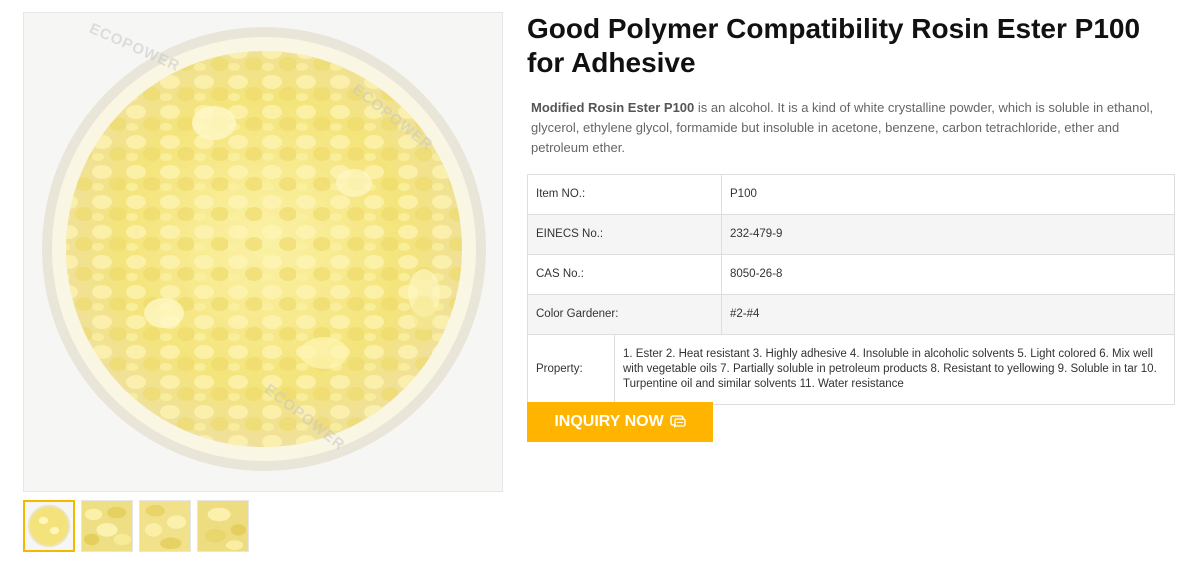 This screenshot has width=1199, height=580. Describe the element at coordinates (948, 194) in the screenshot. I see `spec-value: P100` at that location.